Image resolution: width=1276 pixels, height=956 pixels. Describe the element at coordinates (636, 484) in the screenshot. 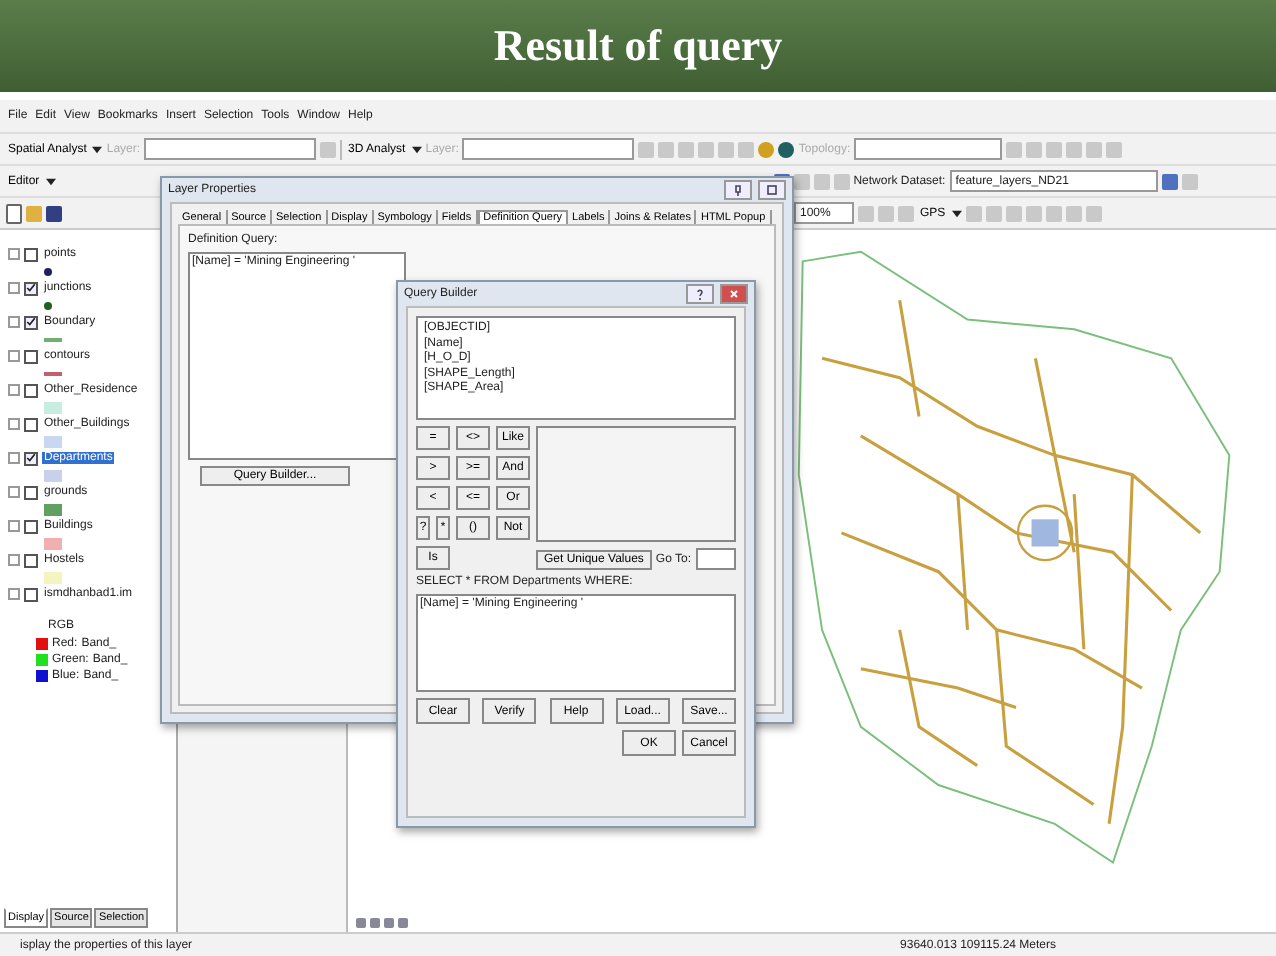

I see `unique-values-list` at that location.